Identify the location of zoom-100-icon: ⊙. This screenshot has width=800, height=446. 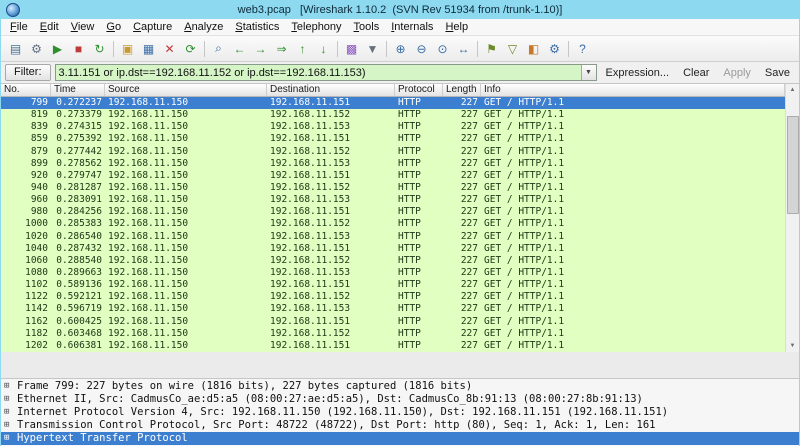
(442, 48).